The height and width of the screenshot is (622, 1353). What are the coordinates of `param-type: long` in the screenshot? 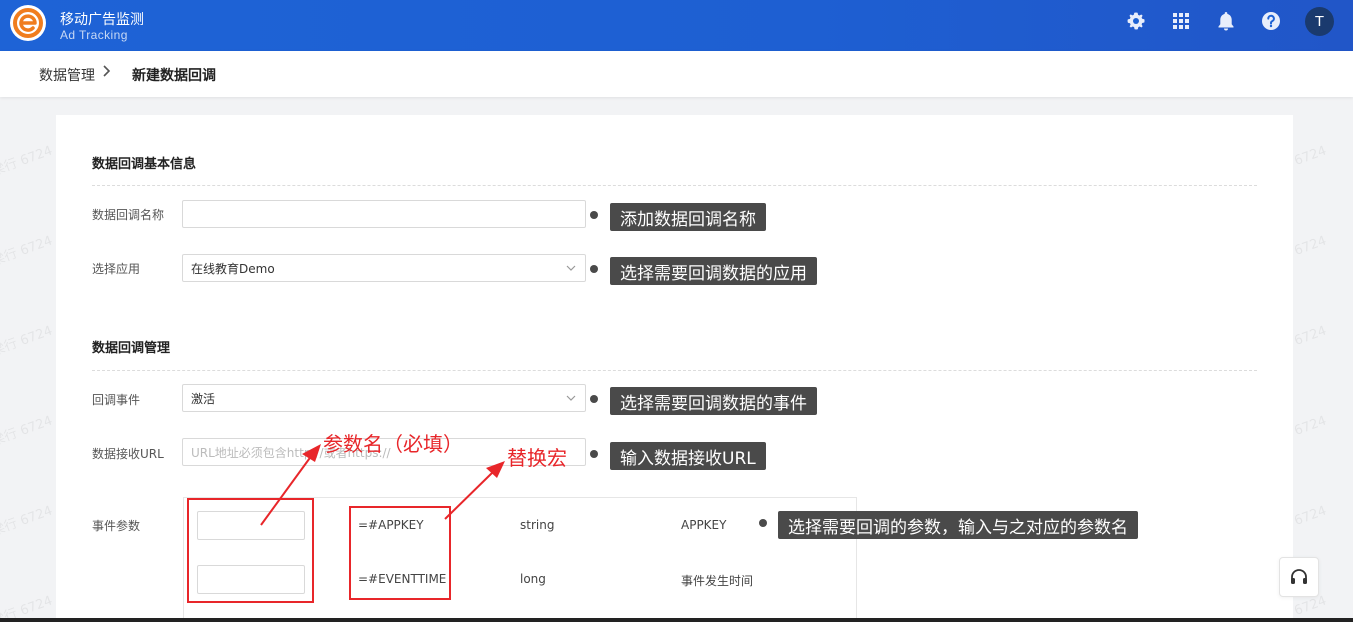 It's located at (533, 579).